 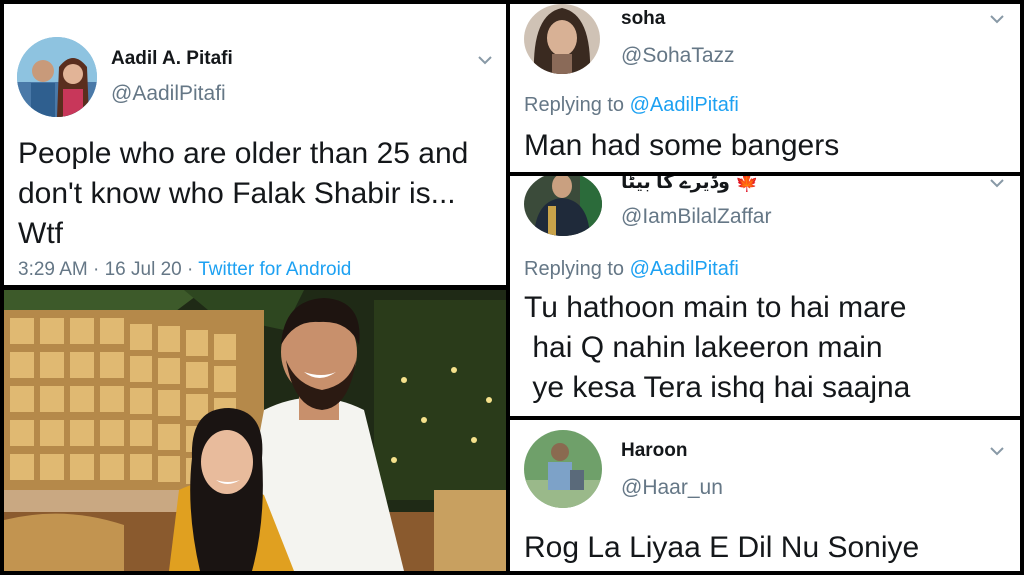 I want to click on flag-icon: 🍁, so click(x=747, y=184).